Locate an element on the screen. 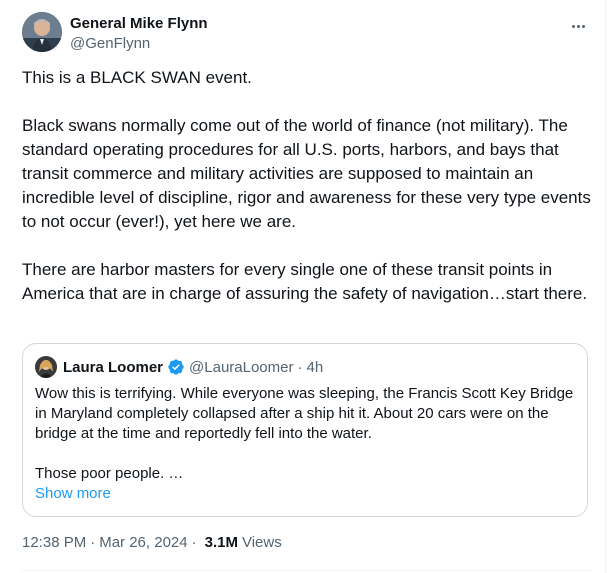 Image resolution: width=613 pixels, height=573 pixels. verified-badge-icon is located at coordinates (176, 367).